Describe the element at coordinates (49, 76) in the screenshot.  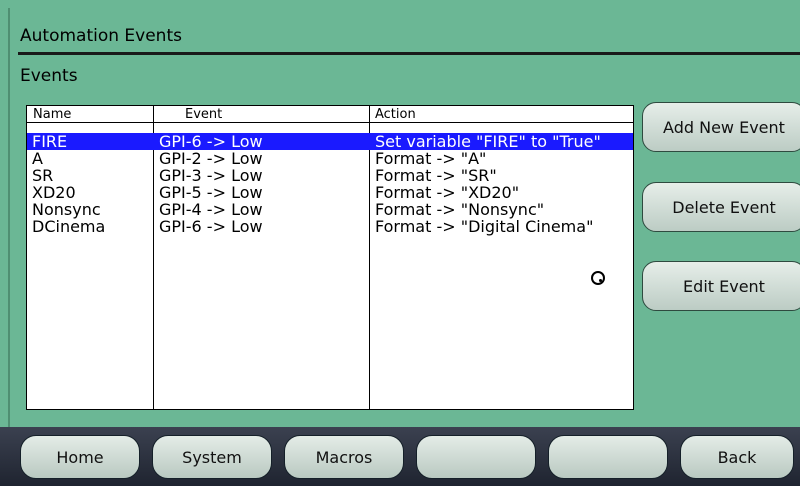
I see `section-title: Events` at that location.